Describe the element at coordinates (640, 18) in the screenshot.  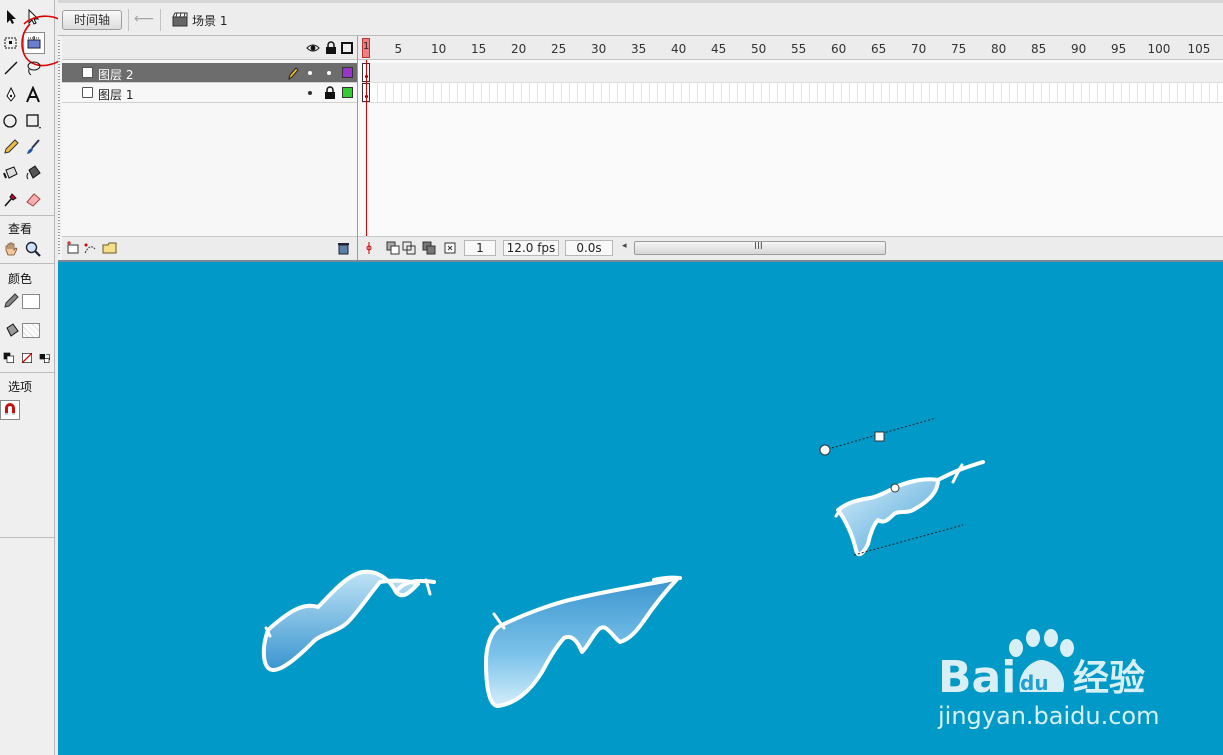
I see `edit-bar: 时间轴 ⟵ 场景 1` at that location.